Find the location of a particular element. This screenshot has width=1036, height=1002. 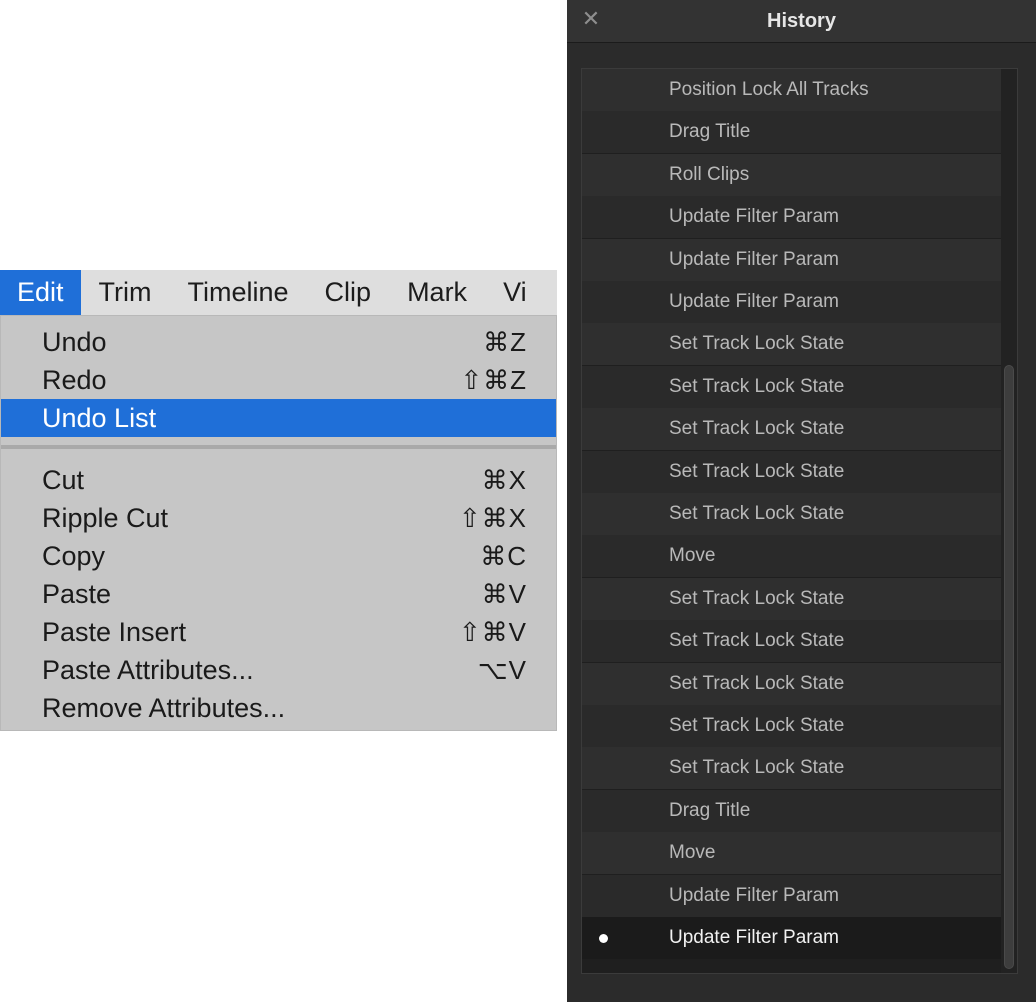

history-item: Position Lock All Tracks is located at coordinates (791, 90).